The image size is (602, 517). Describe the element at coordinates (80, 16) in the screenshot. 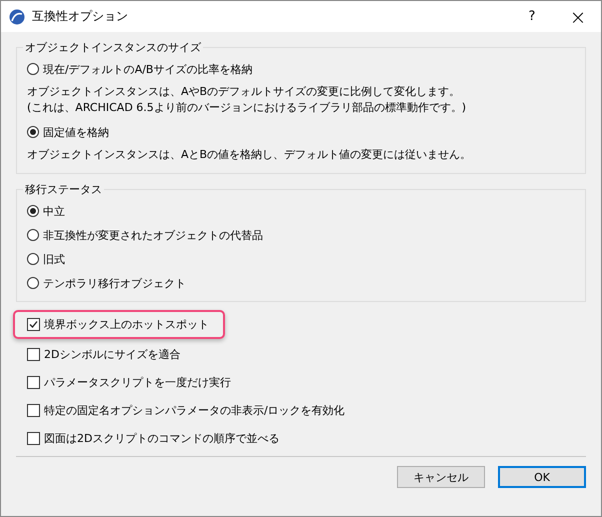

I see `window-title: 互換性オプション` at that location.